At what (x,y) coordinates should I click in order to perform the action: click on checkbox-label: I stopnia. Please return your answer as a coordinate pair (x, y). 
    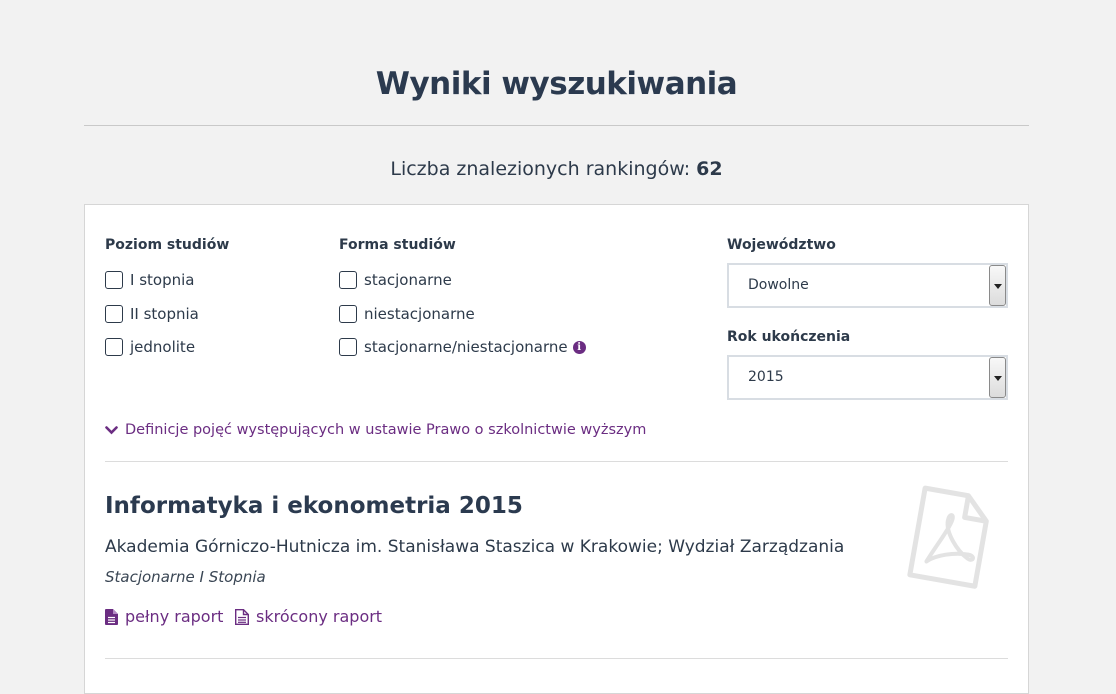
    Looking at the image, I should click on (162, 280).